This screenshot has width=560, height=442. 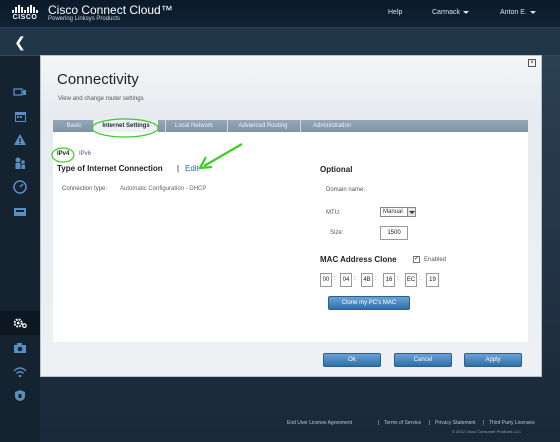 I want to click on footer-link-terms: Terms of Service, so click(x=402, y=423).